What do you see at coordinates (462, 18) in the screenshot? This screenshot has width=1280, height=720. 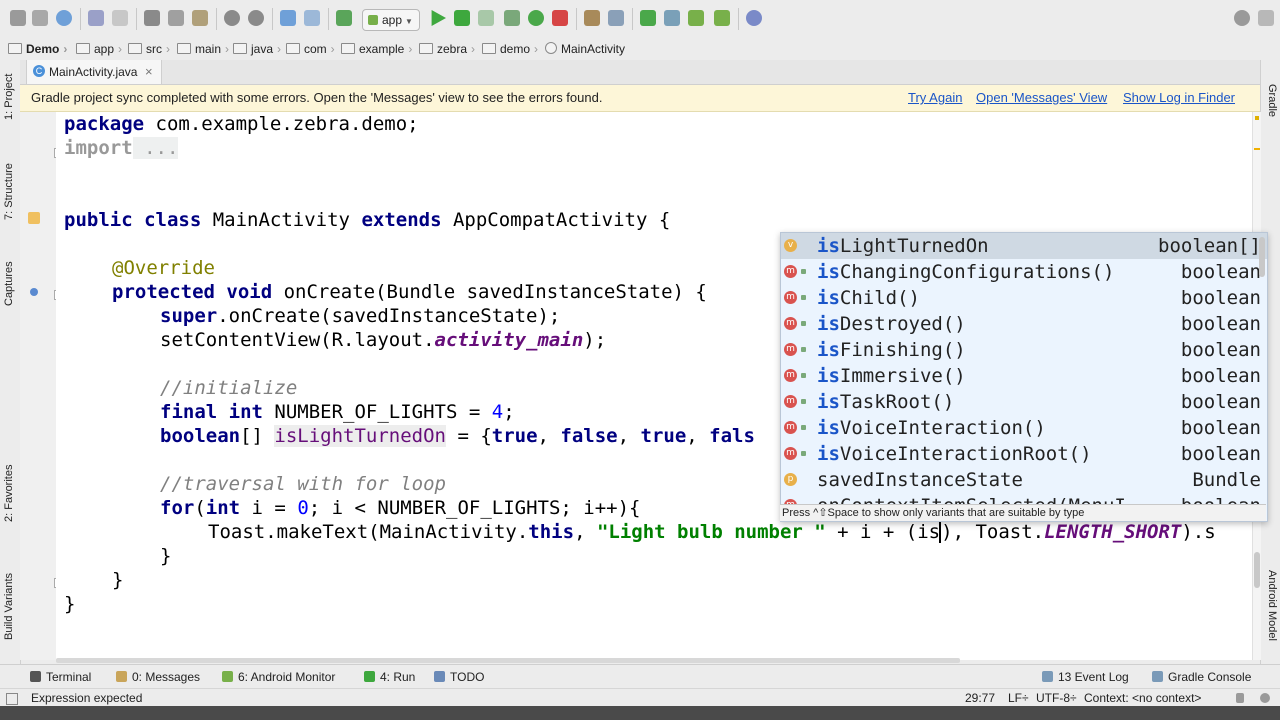 I see `debug-icon` at bounding box center [462, 18].